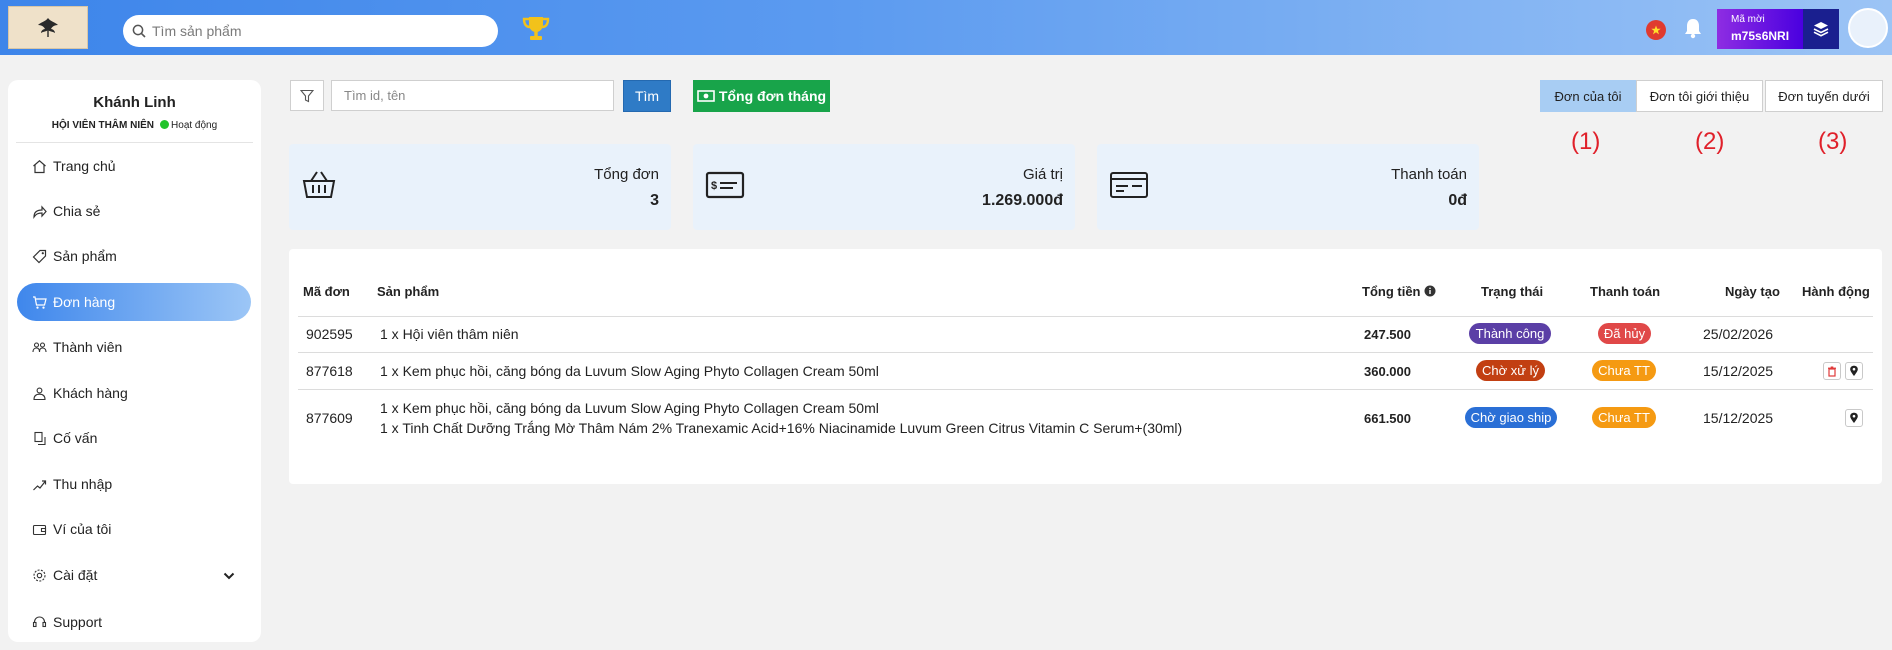  I want to click on advisor-icon, so click(39, 438).